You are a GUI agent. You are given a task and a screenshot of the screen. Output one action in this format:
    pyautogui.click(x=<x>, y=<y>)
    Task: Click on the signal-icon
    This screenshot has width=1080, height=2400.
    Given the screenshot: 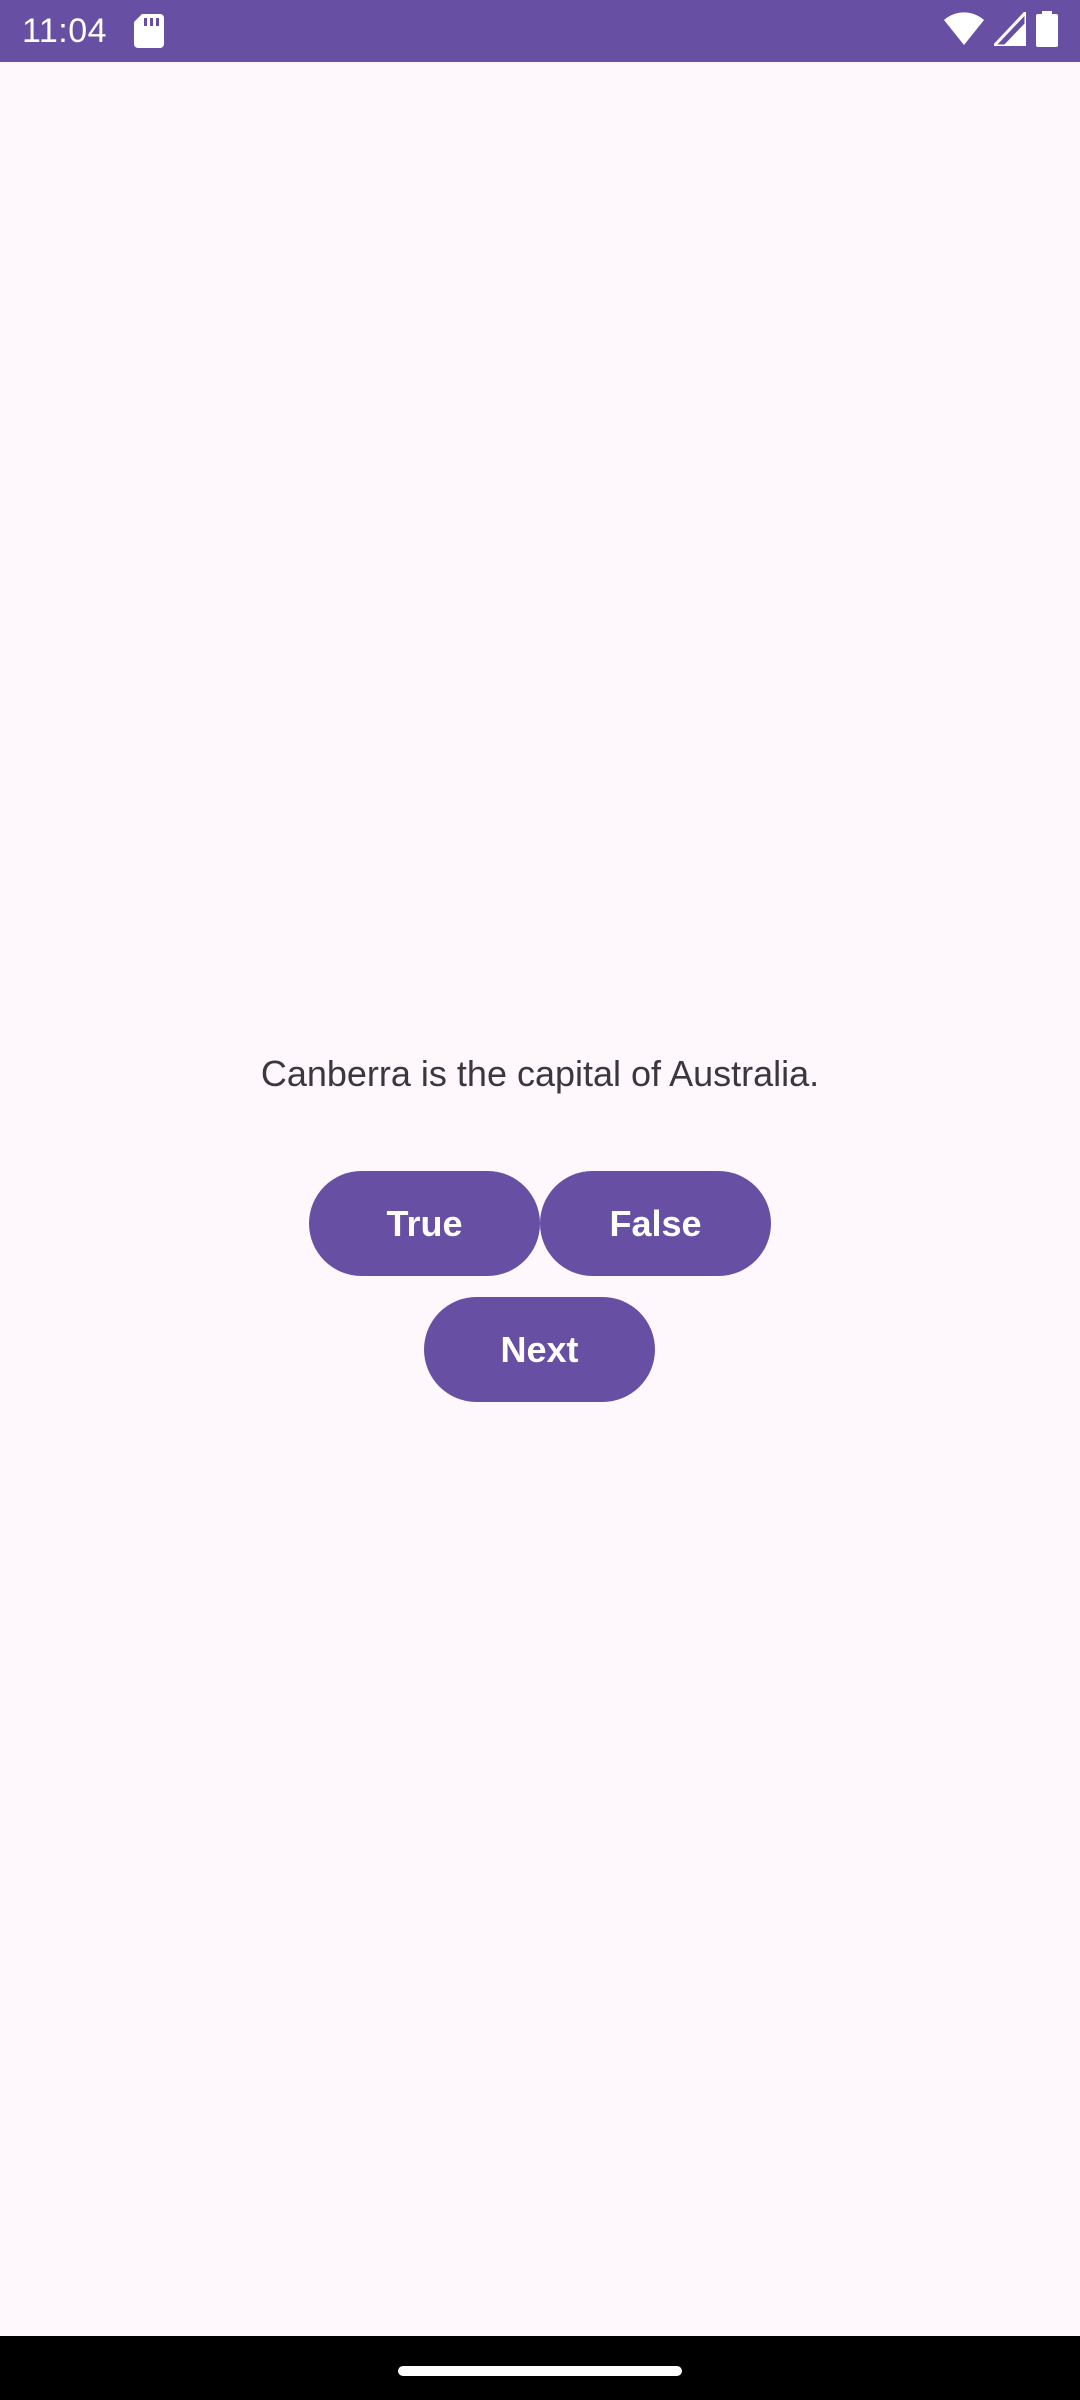 What is the action you would take?
    pyautogui.click(x=1009, y=29)
    